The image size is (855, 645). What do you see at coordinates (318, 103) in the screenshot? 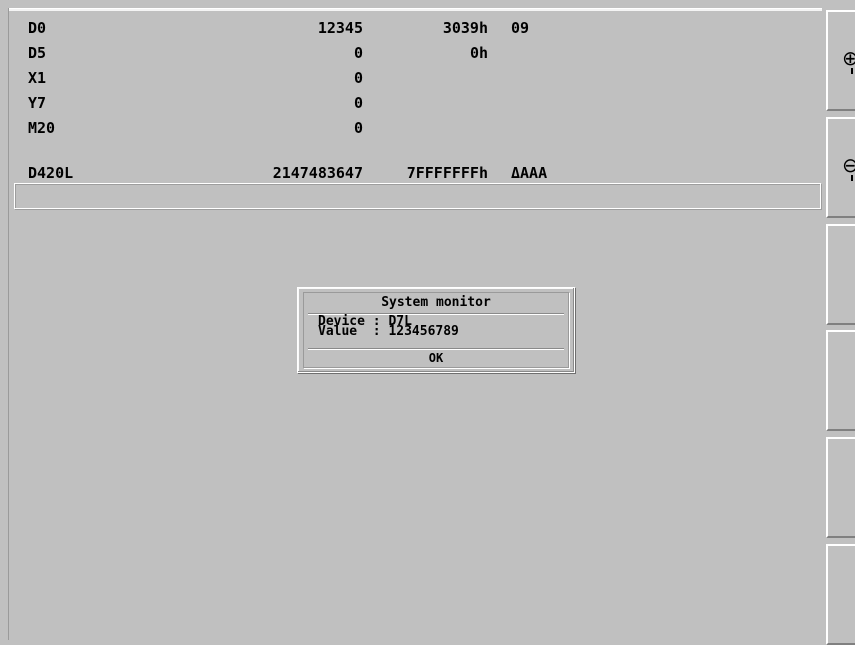
I see `monitor-row: Y7 0` at bounding box center [318, 103].